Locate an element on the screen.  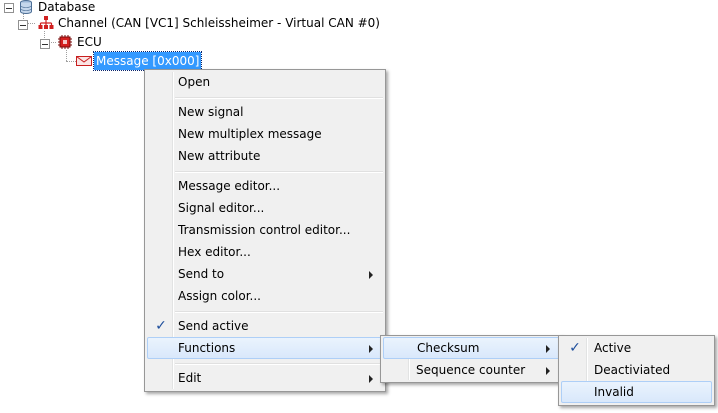
menu-item-new-multiplex-message: New multiplex message is located at coordinates (265, 134).